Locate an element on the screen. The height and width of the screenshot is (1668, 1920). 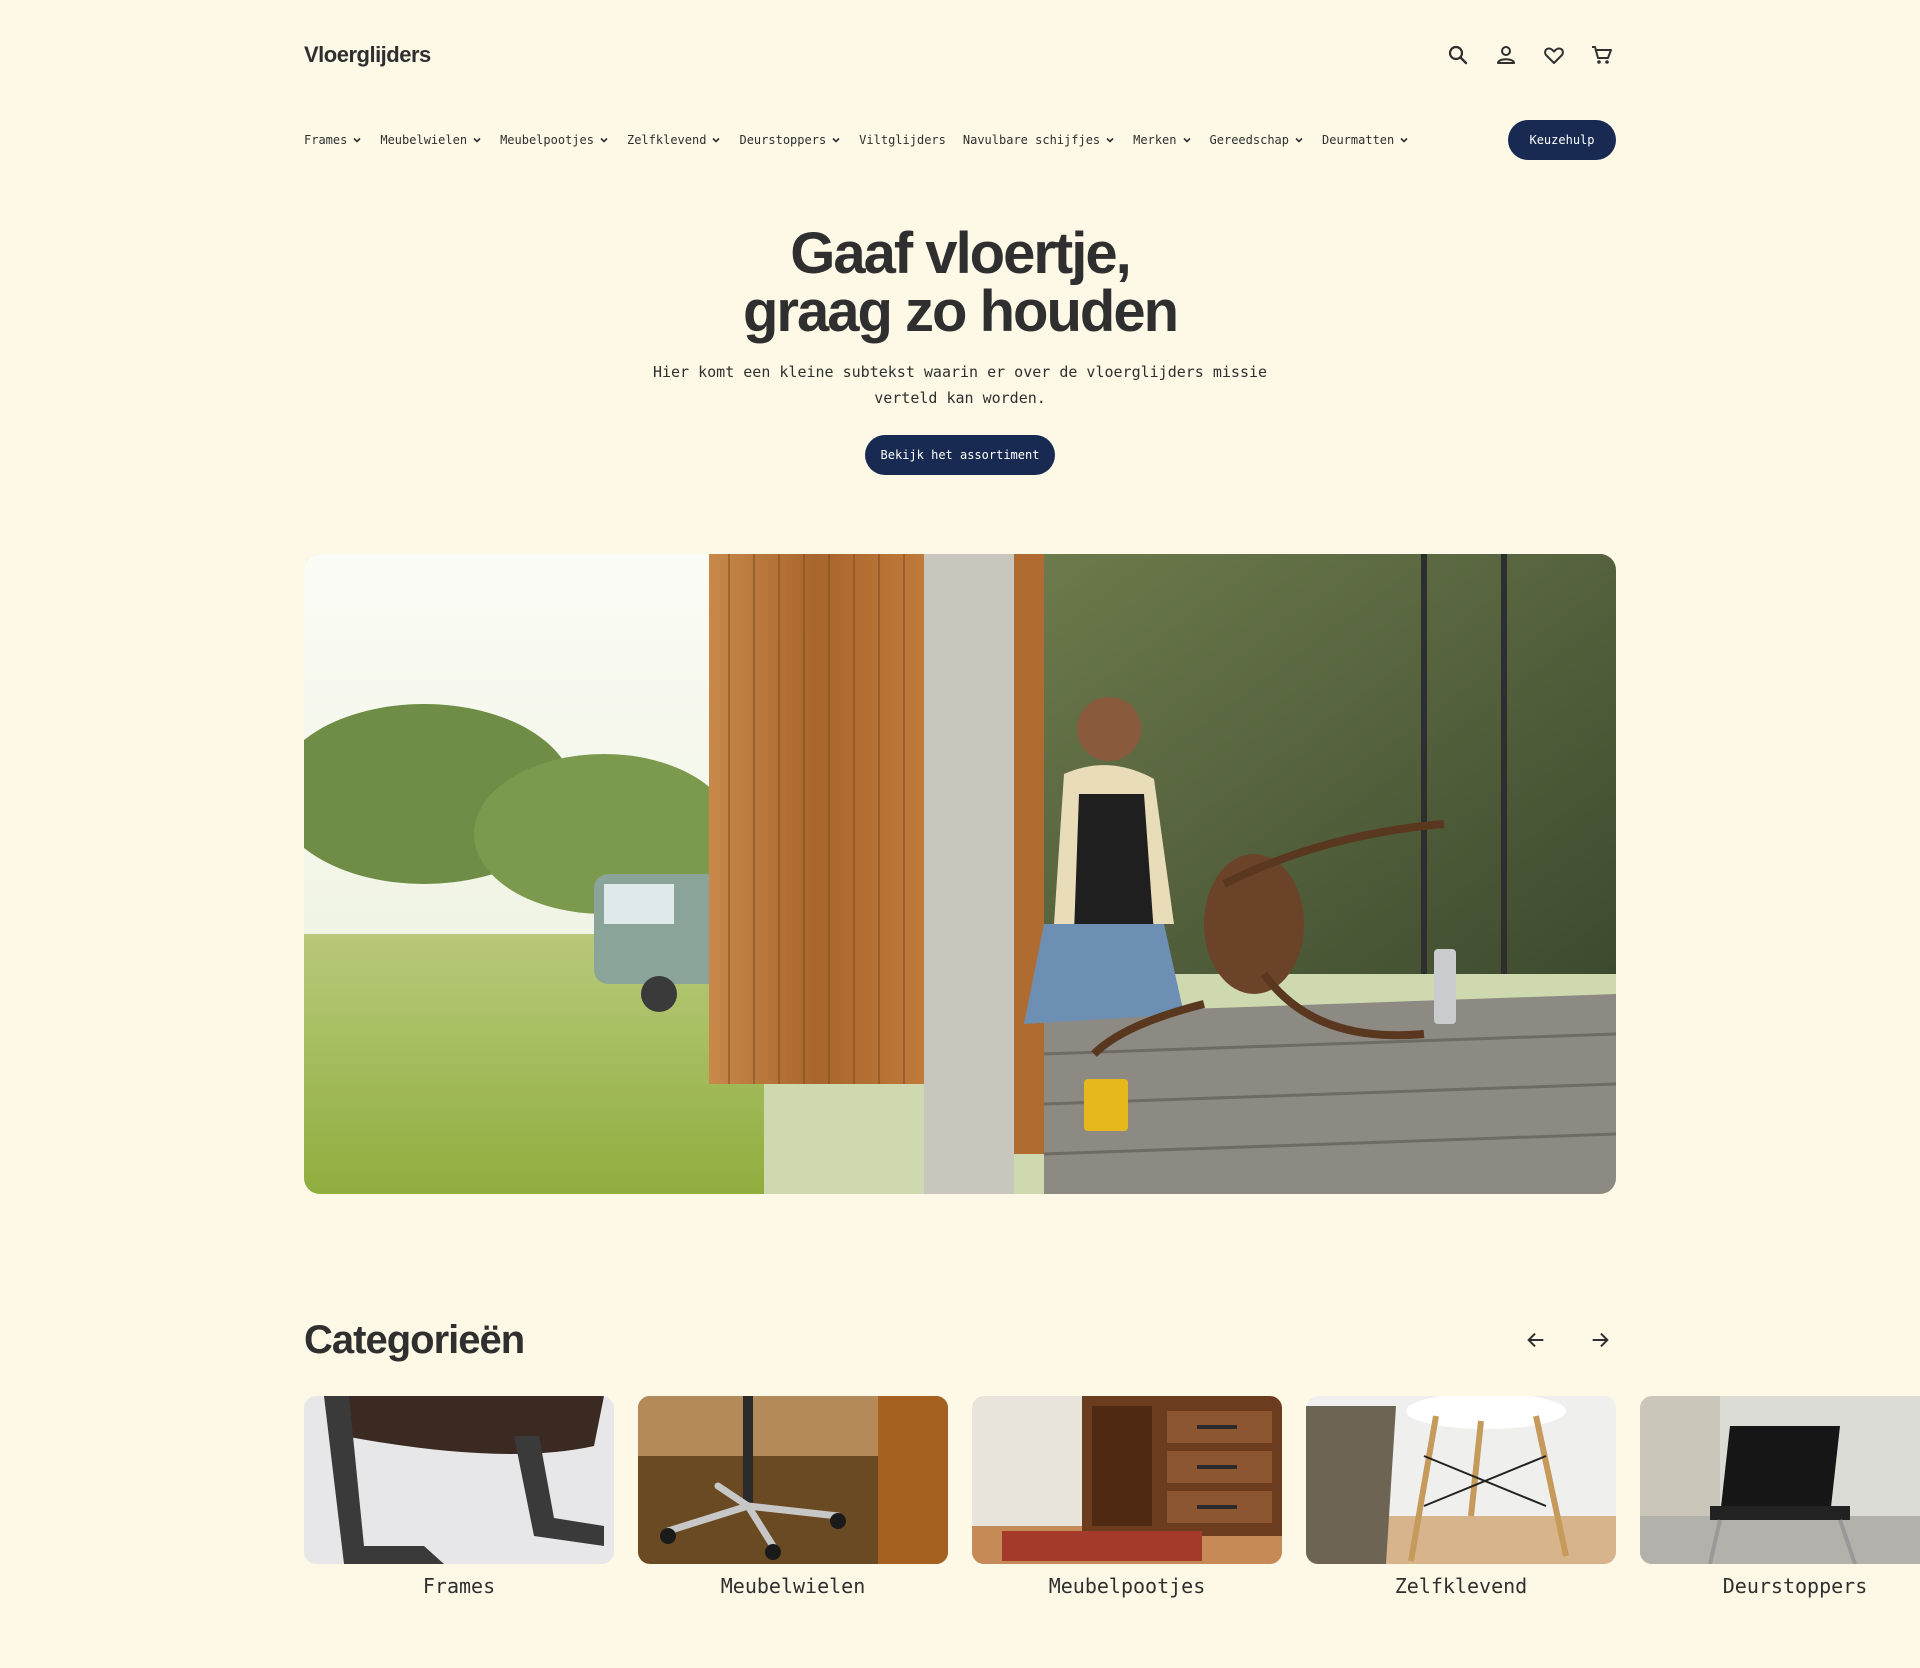
category-label: Frames is located at coordinates (459, 1586).